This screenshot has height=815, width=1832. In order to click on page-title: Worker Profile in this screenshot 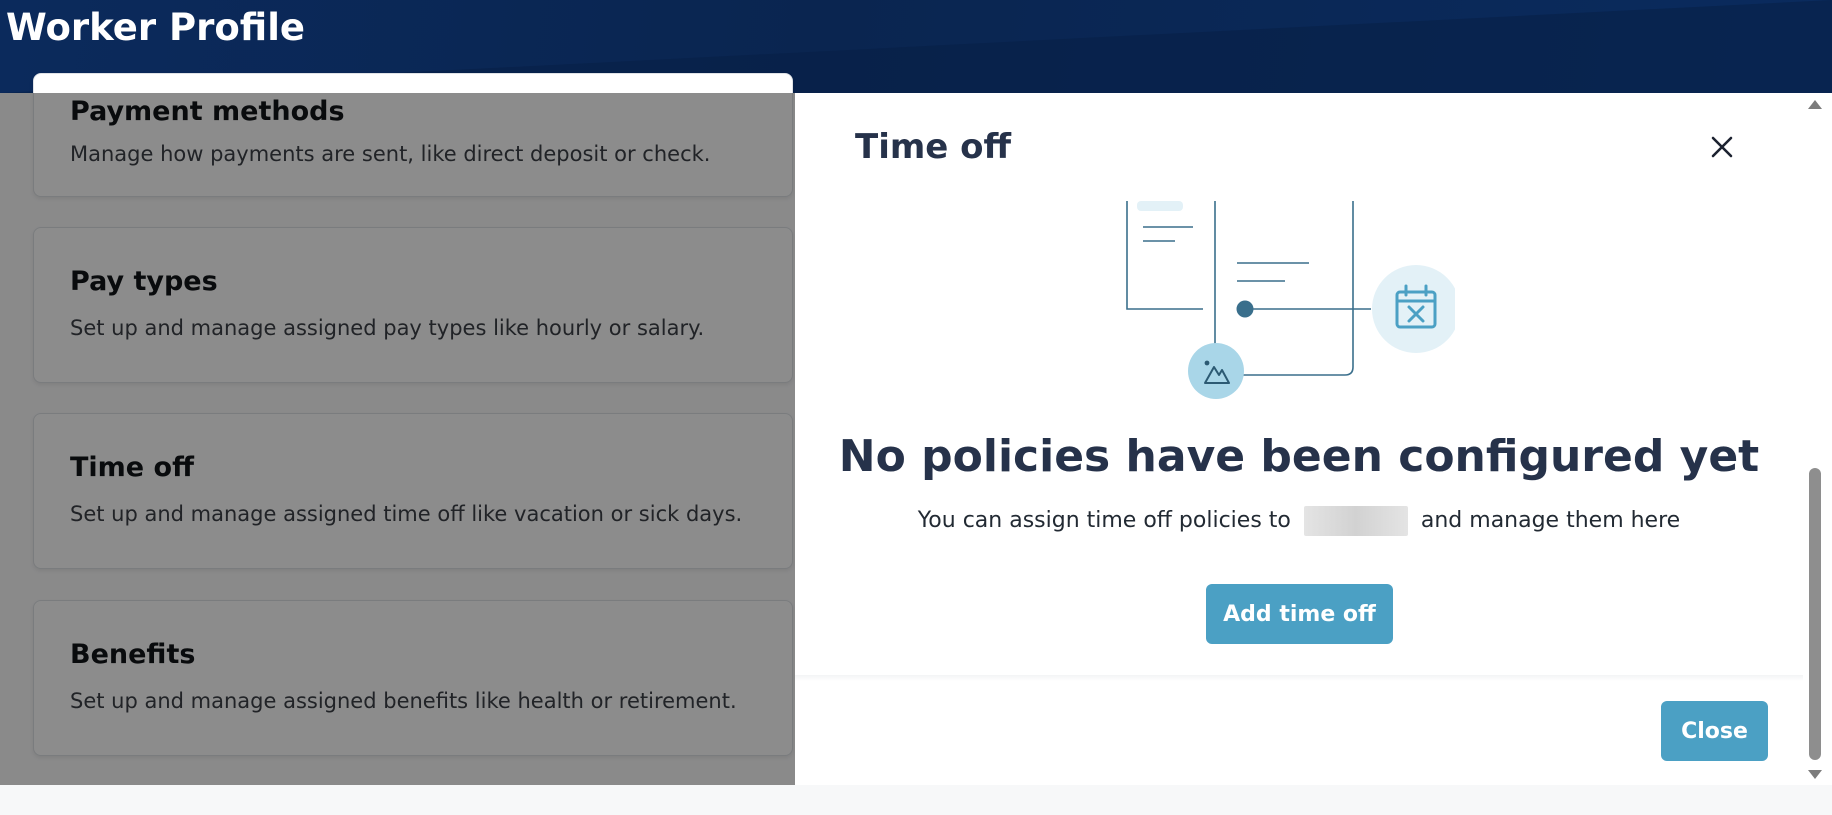, I will do `click(155, 27)`.